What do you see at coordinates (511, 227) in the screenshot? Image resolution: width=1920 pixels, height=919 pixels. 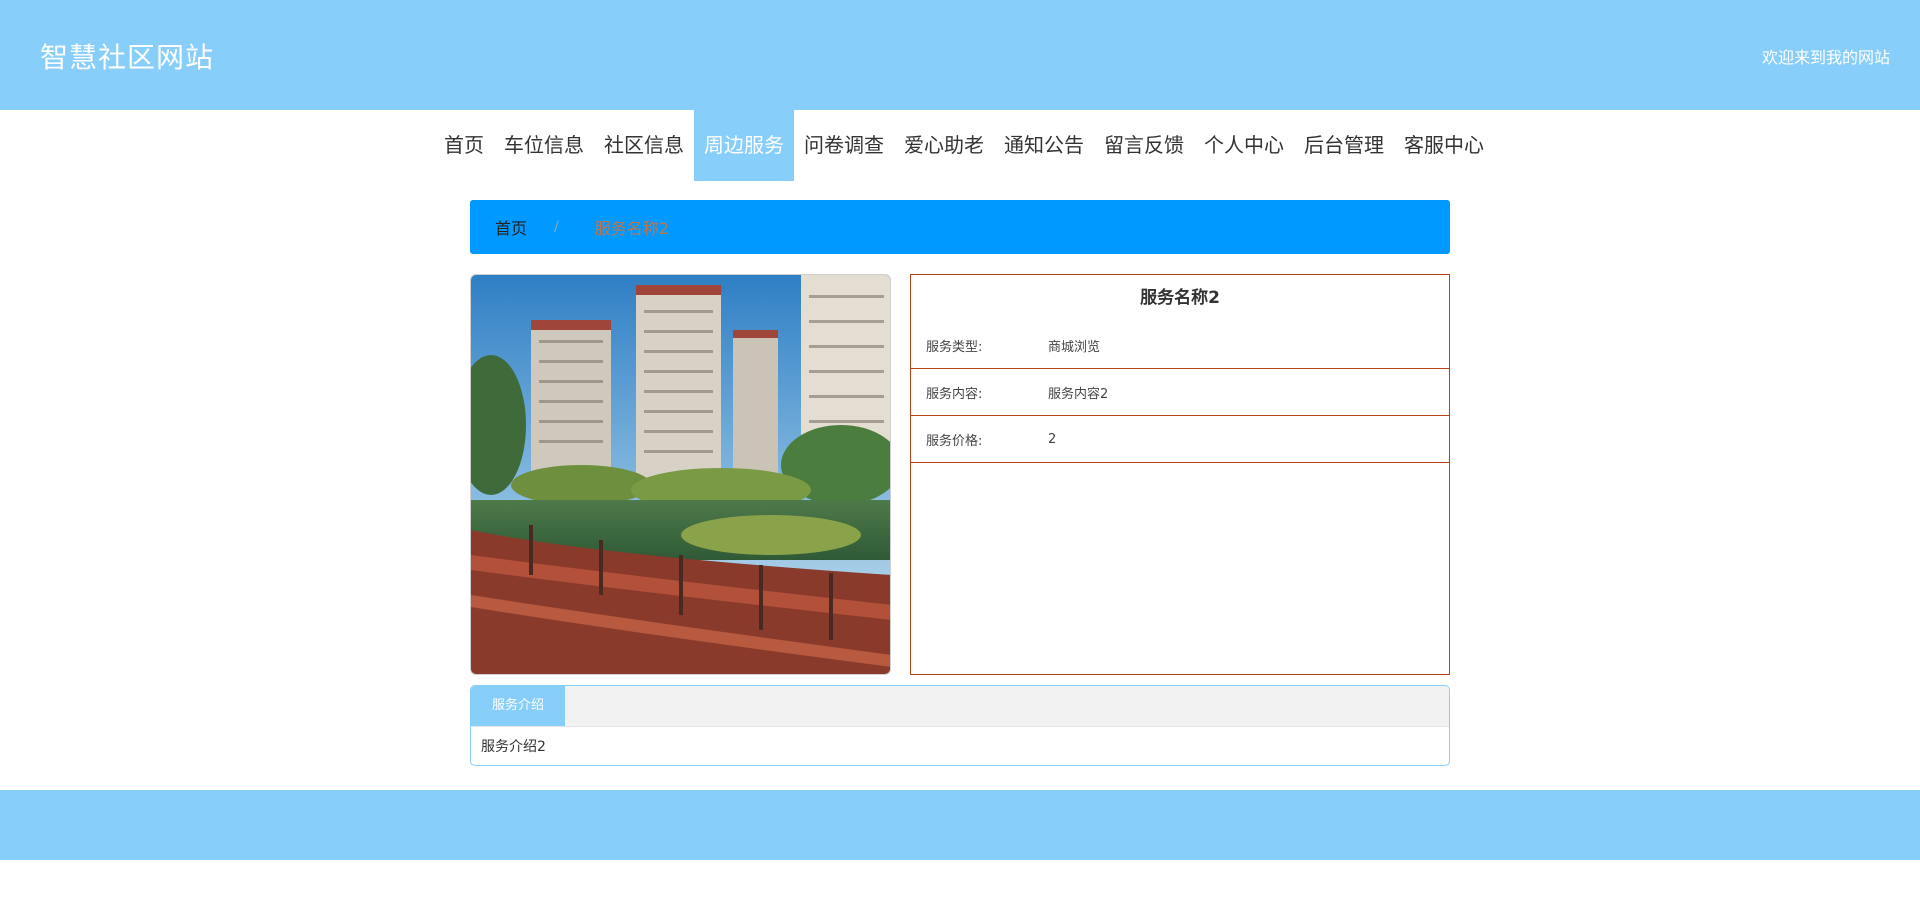 I see `breadcrumb-home: 首页` at bounding box center [511, 227].